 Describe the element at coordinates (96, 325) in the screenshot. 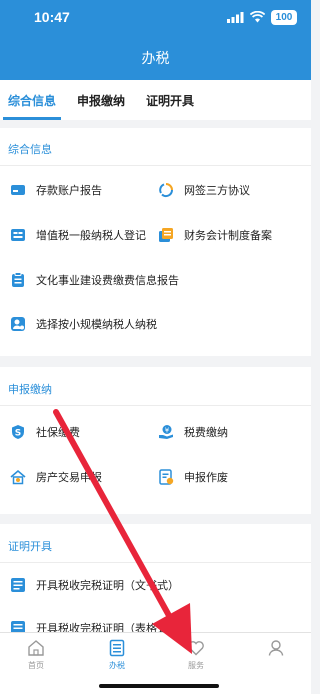

I see `item-label: 选择按小规模纳税人纳税` at that location.